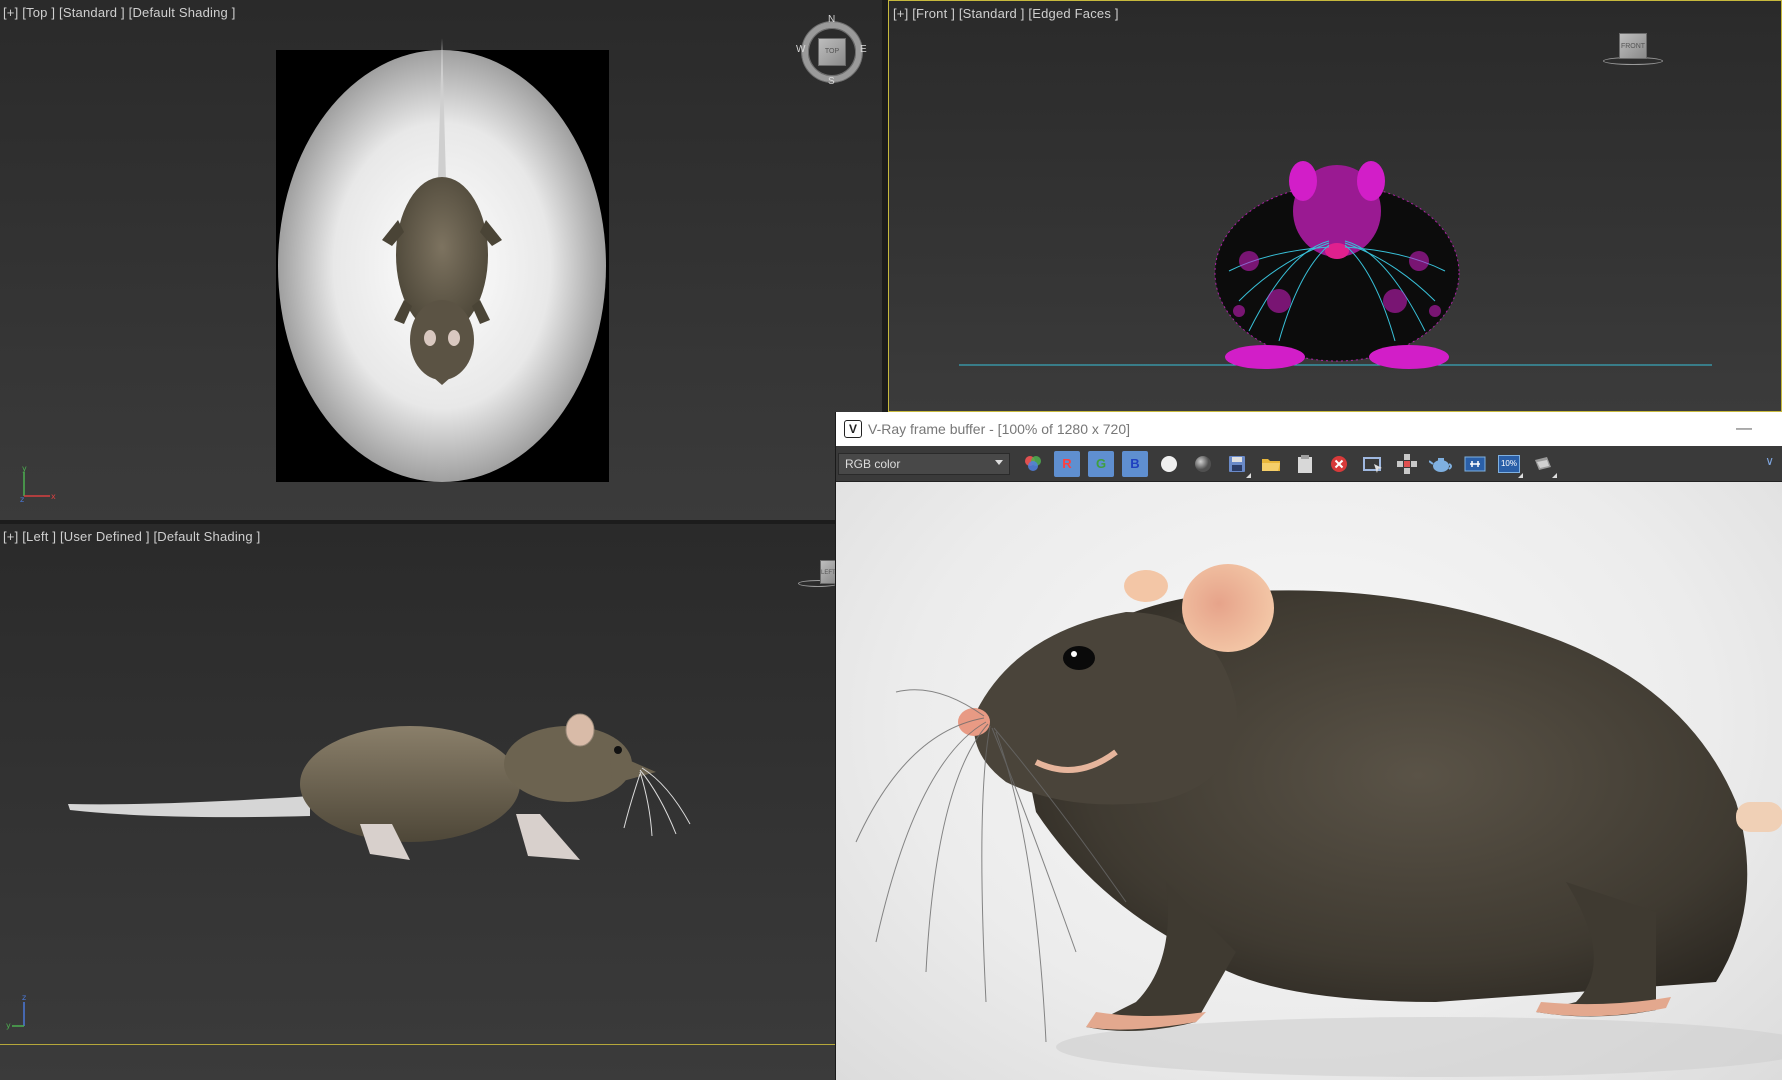 Image resolution: width=1782 pixels, height=1080 pixels. I want to click on clear-image-button, so click(1339, 464).